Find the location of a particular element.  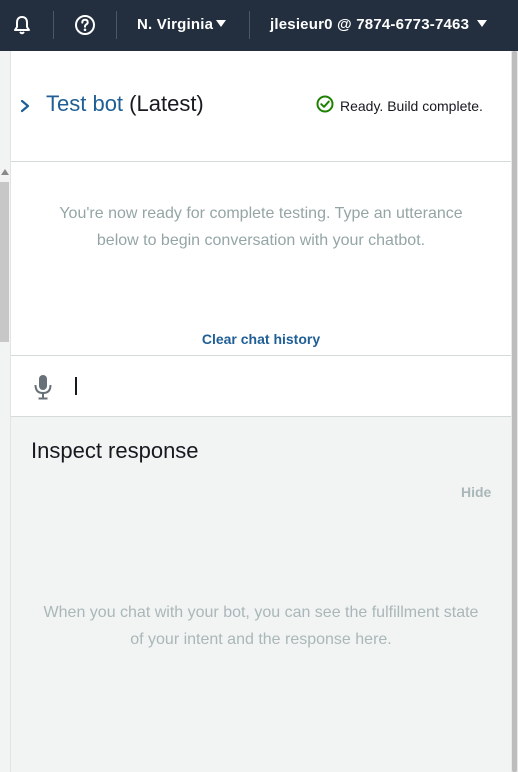

inspect-response-title: Inspect response is located at coordinates (115, 450).